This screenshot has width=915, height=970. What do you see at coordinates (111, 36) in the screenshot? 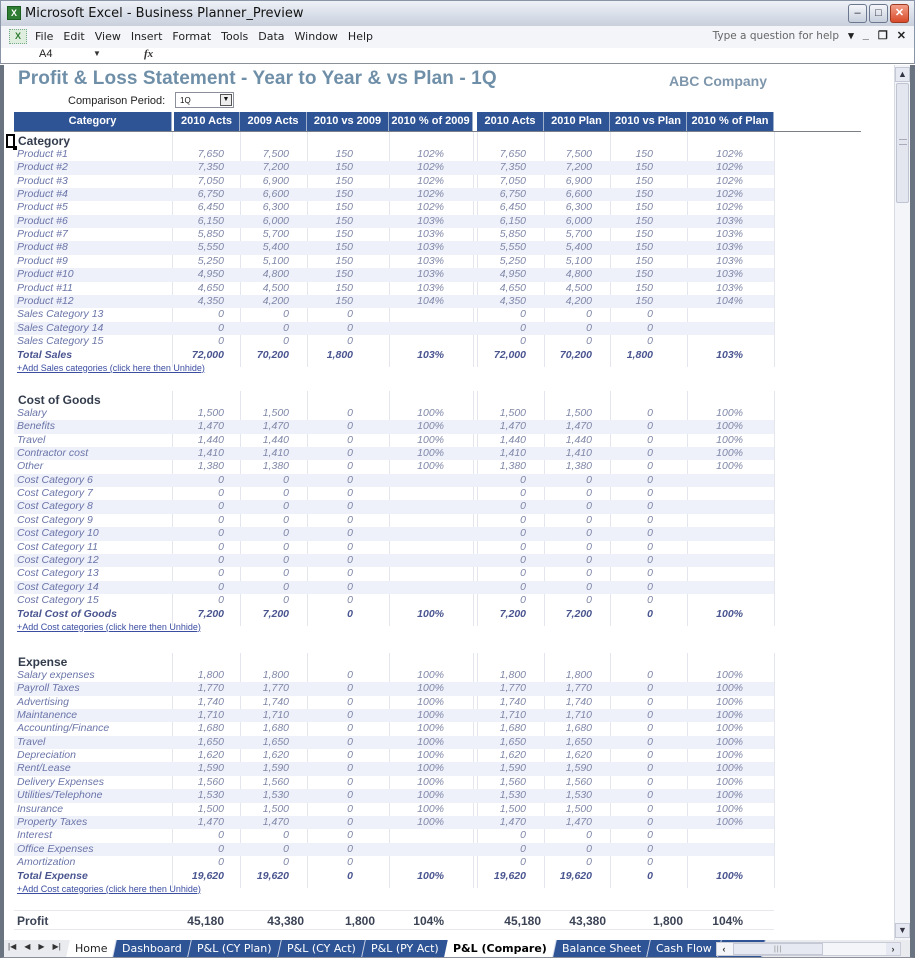
I see `menu-view: View` at bounding box center [111, 36].